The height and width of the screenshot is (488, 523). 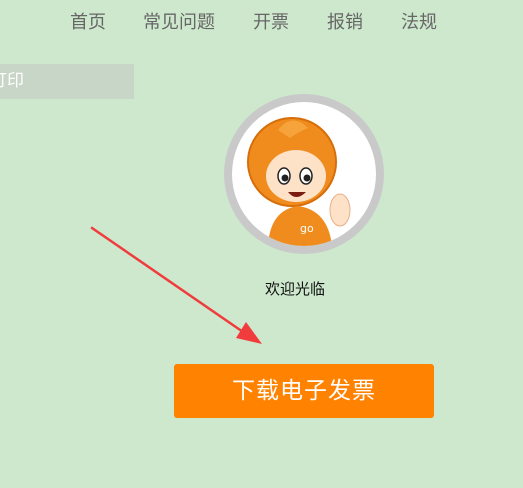 What do you see at coordinates (304, 391) in the screenshot?
I see `download-invoice-button: 下载电子发票` at bounding box center [304, 391].